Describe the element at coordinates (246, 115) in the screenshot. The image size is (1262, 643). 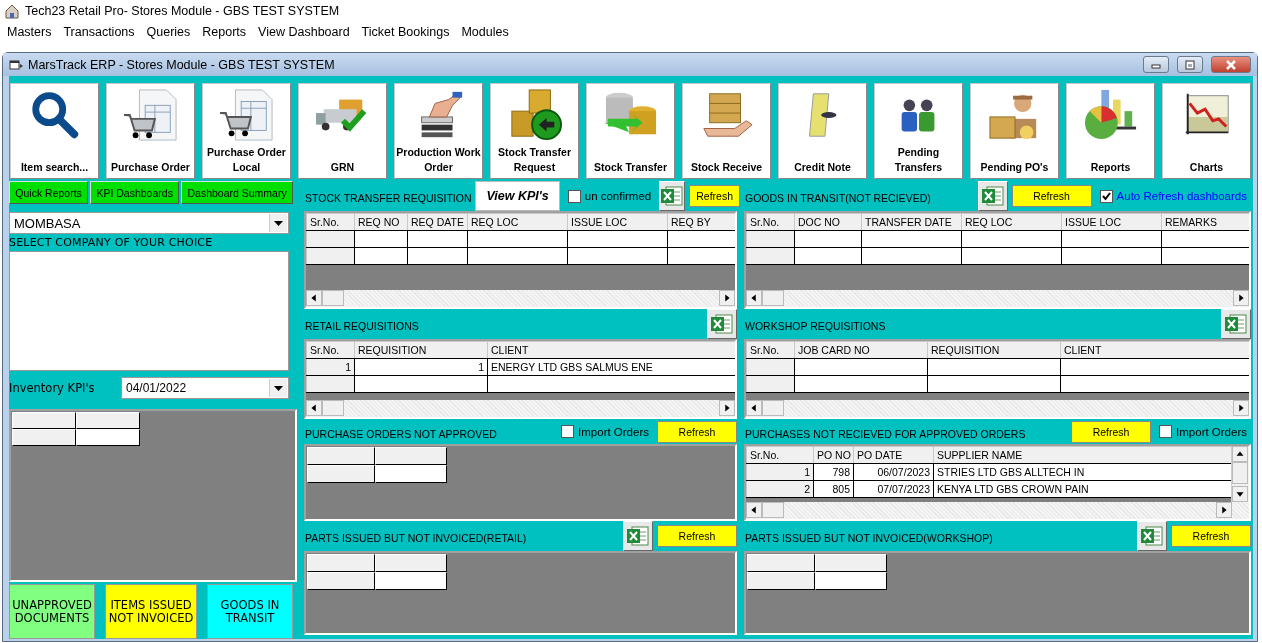
I see `cart-document-icon` at that location.